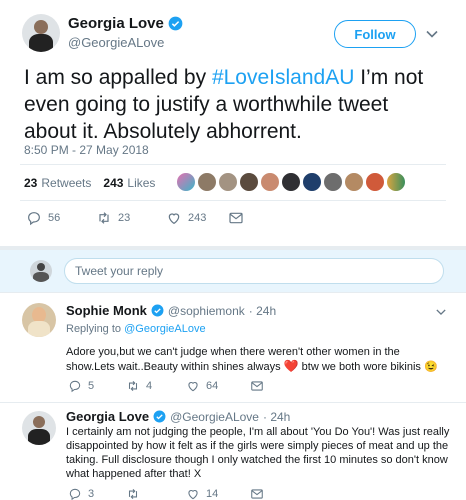  I want to click on reply-author-name: Sophie Monk, so click(106, 310).